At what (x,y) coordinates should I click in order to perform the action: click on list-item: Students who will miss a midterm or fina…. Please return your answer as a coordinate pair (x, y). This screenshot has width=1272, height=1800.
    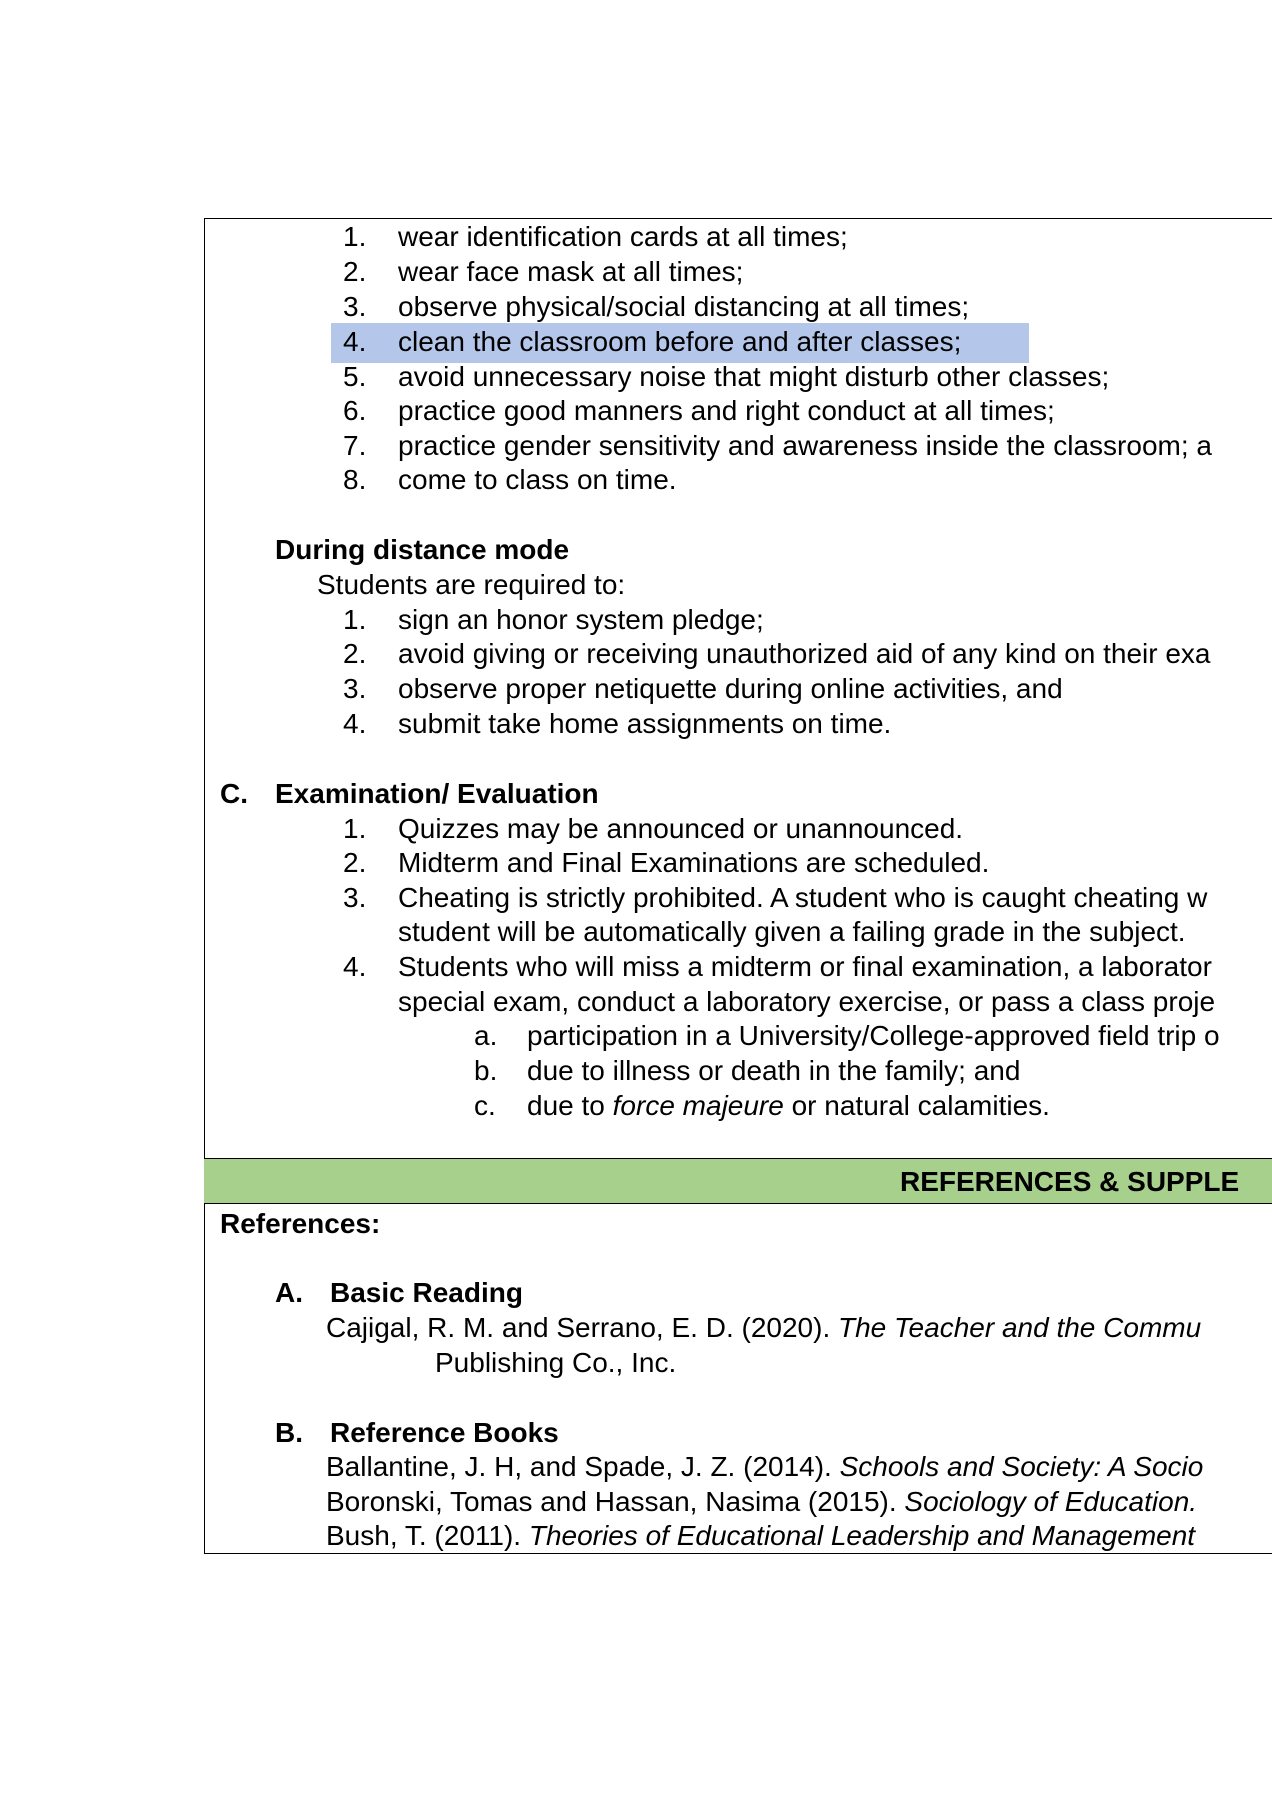
    Looking at the image, I should click on (805, 966).